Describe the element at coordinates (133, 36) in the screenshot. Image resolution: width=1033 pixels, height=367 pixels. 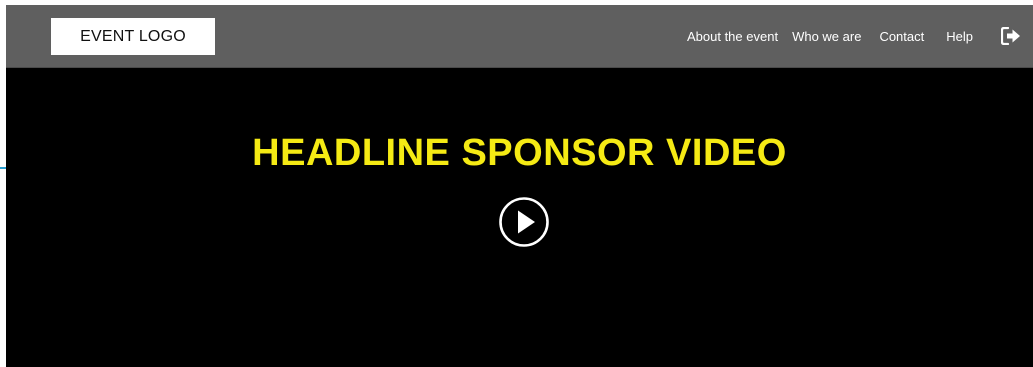
I see `event-logo: EVENT LOGO` at that location.